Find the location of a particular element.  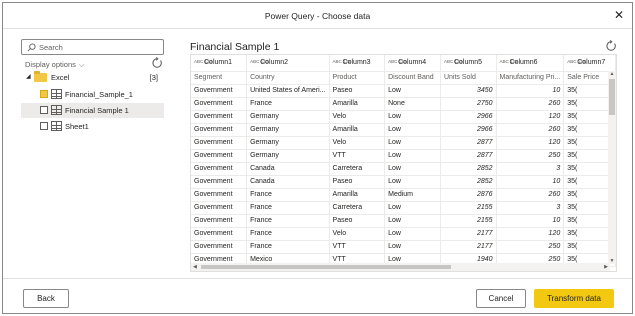

column-header: ABC 123Column4 is located at coordinates (412, 63).